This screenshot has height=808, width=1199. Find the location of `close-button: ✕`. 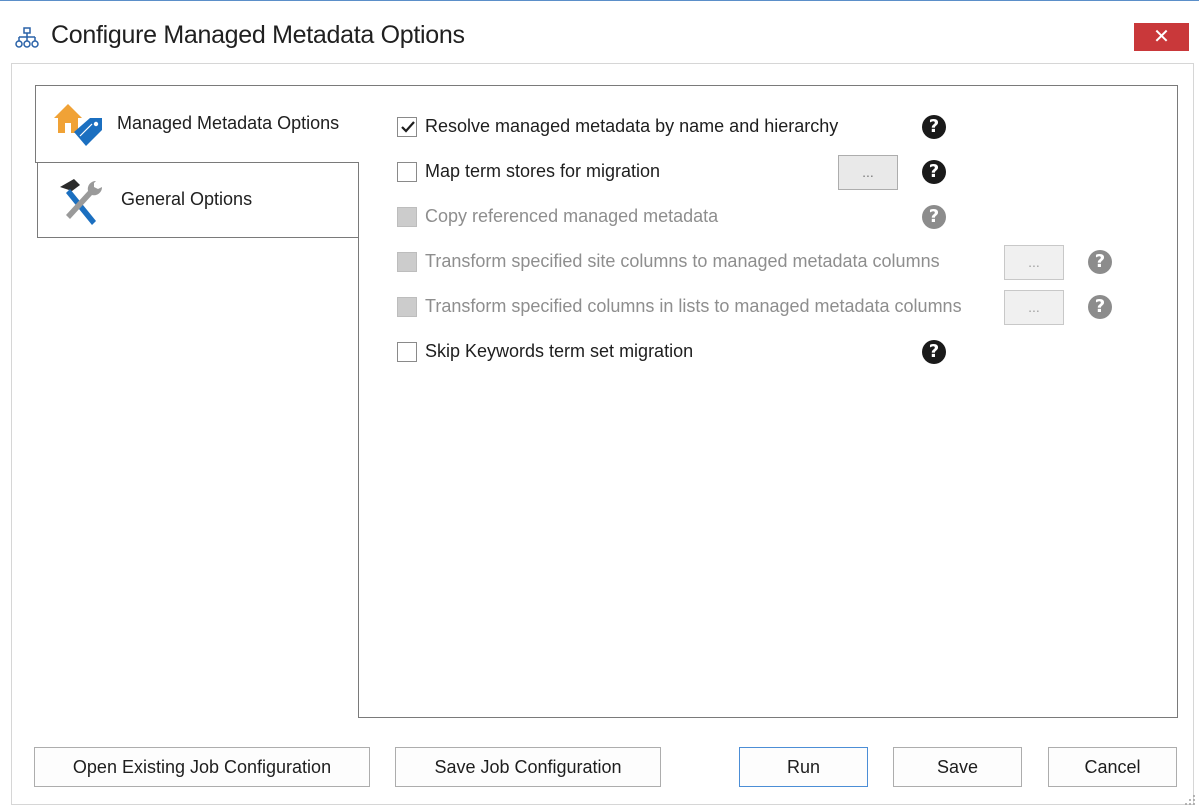

close-button: ✕ is located at coordinates (1161, 37).